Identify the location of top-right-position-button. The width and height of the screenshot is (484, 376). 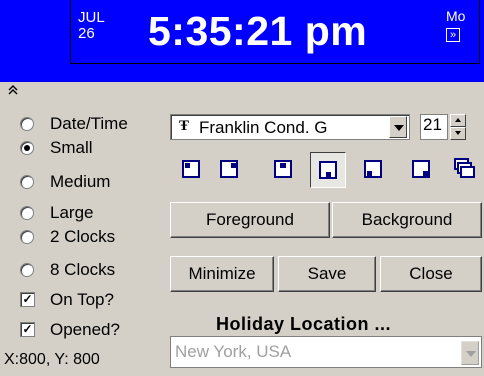
(284, 170).